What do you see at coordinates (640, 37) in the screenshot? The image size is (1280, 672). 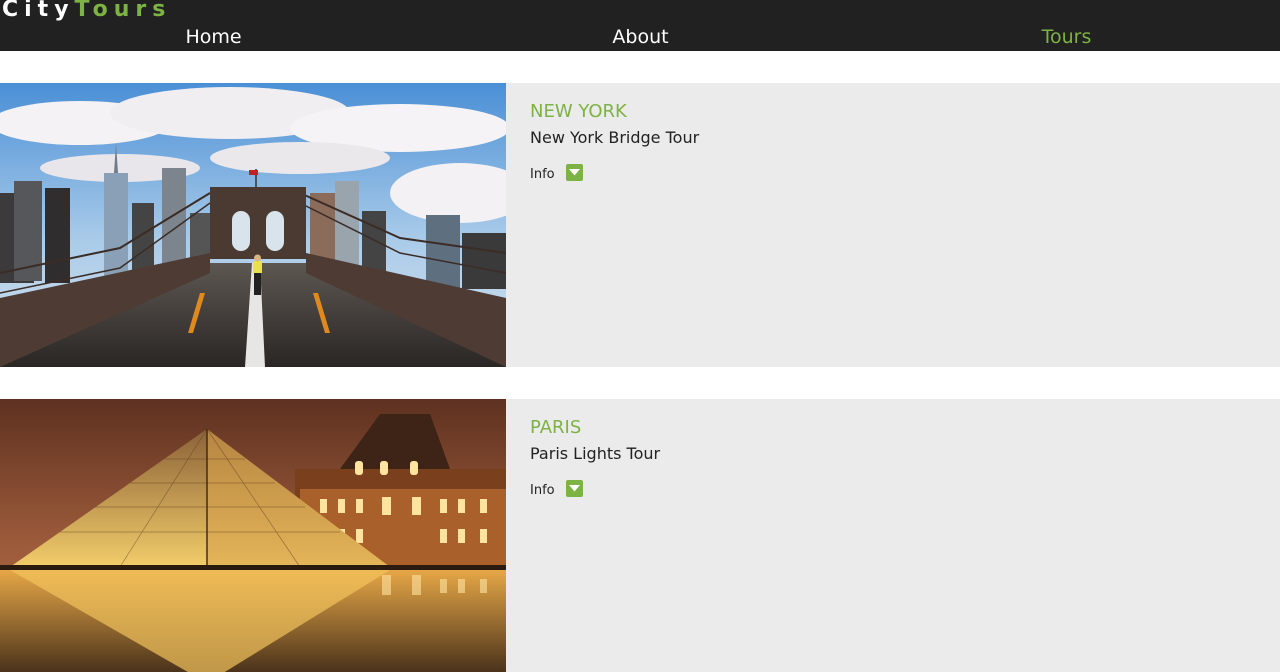 I see `nav-about: About` at bounding box center [640, 37].